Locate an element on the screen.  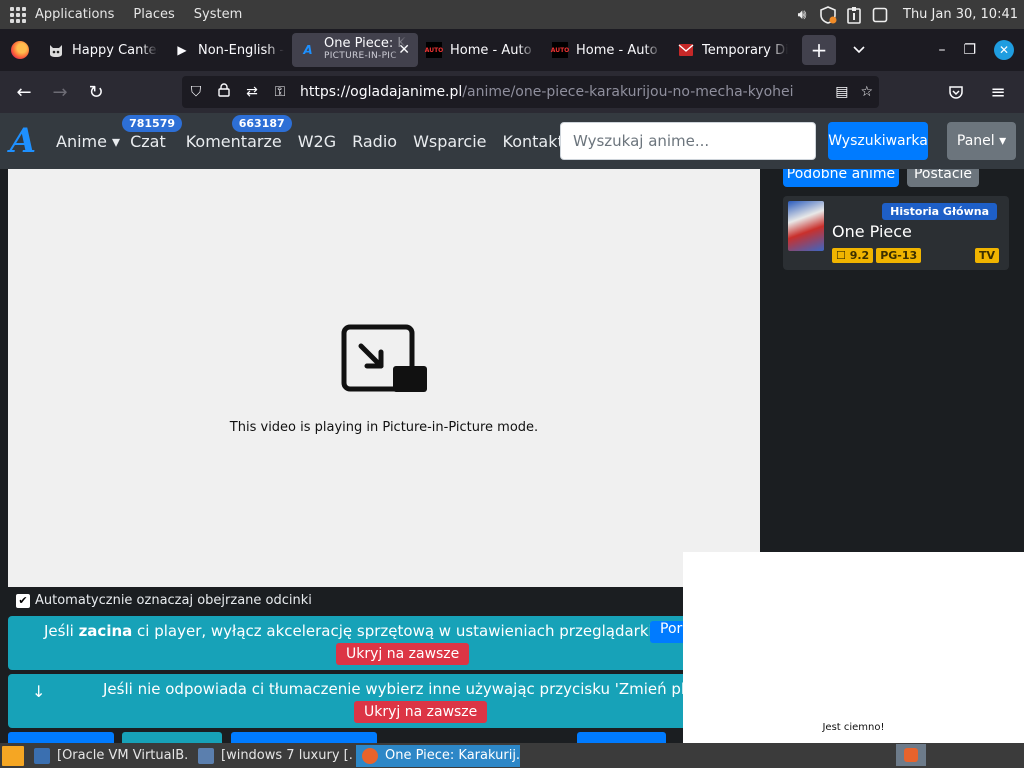
volume-icon: 🔊︎ is located at coordinates (802, 15).